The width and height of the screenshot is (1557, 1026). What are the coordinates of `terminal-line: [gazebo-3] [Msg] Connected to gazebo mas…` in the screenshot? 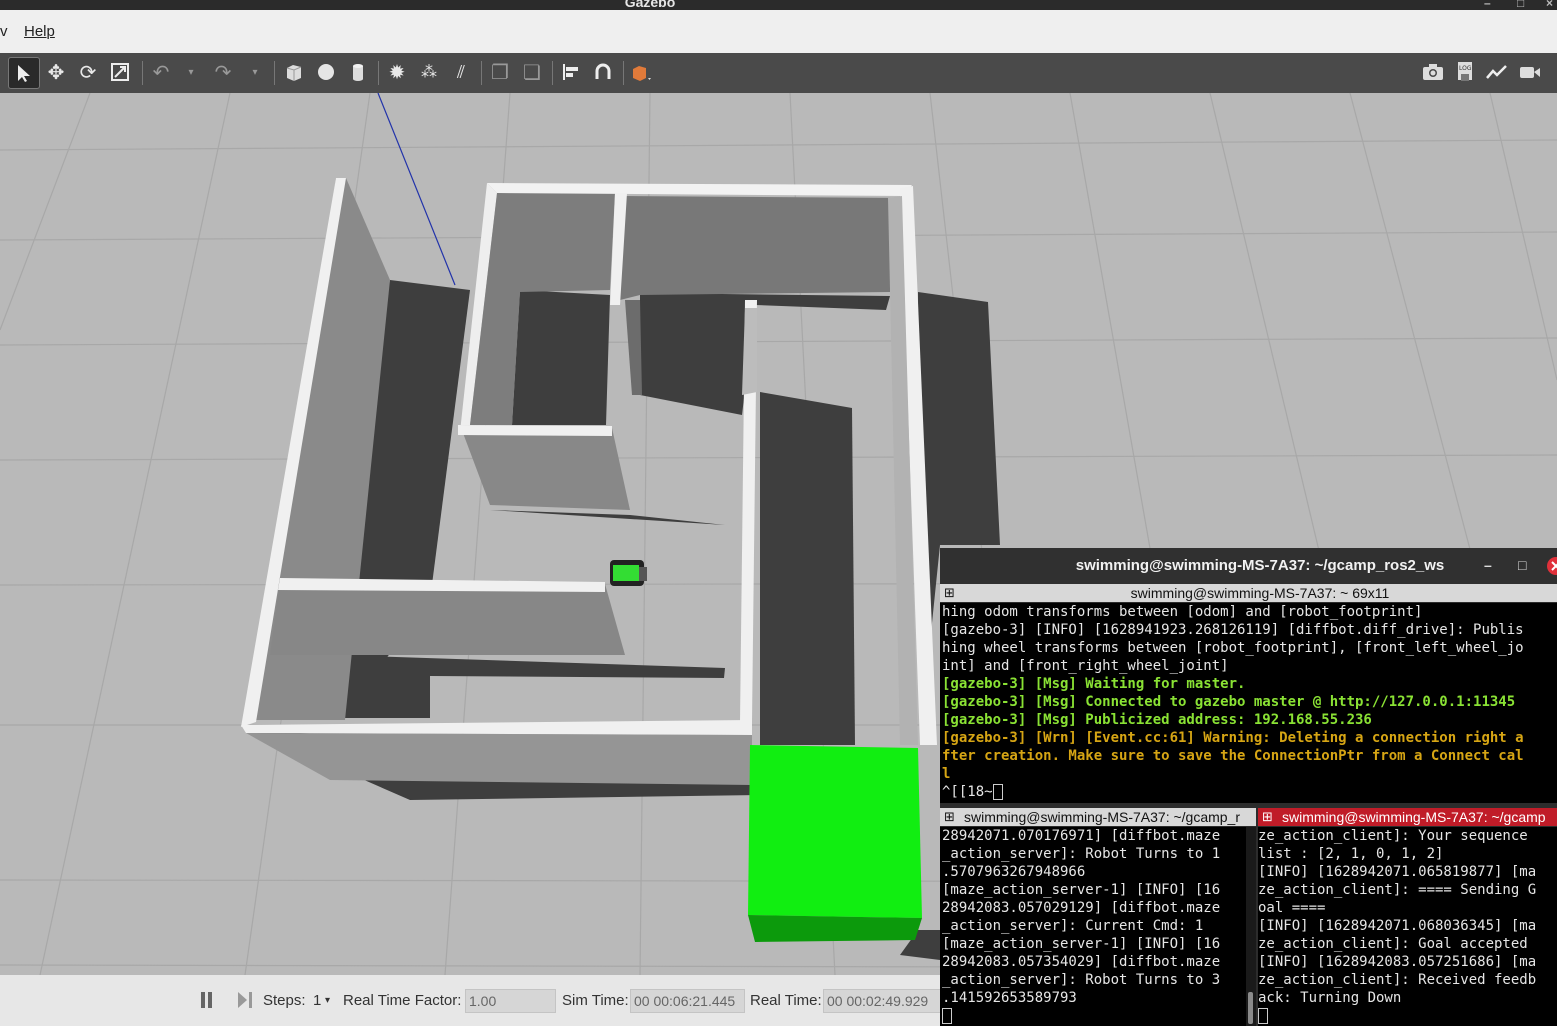 It's located at (1229, 702).